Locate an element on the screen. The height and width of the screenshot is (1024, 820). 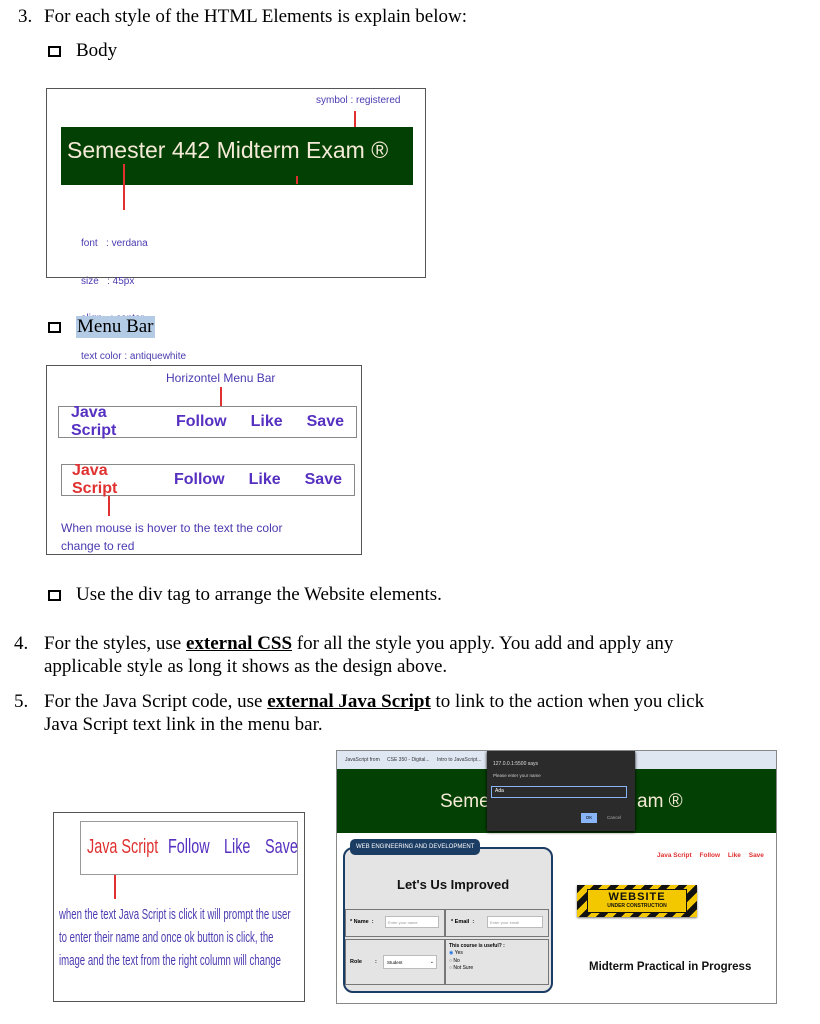
item-5-post: to link to the action when you click is located at coordinates (567, 701).